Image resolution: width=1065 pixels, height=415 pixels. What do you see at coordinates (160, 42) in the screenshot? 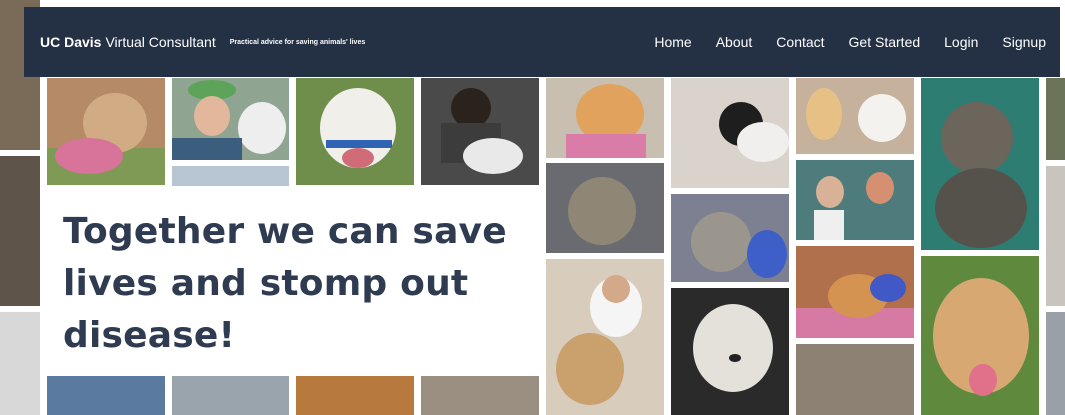
I see `brand-name-rest: Virtual Consultant` at bounding box center [160, 42].